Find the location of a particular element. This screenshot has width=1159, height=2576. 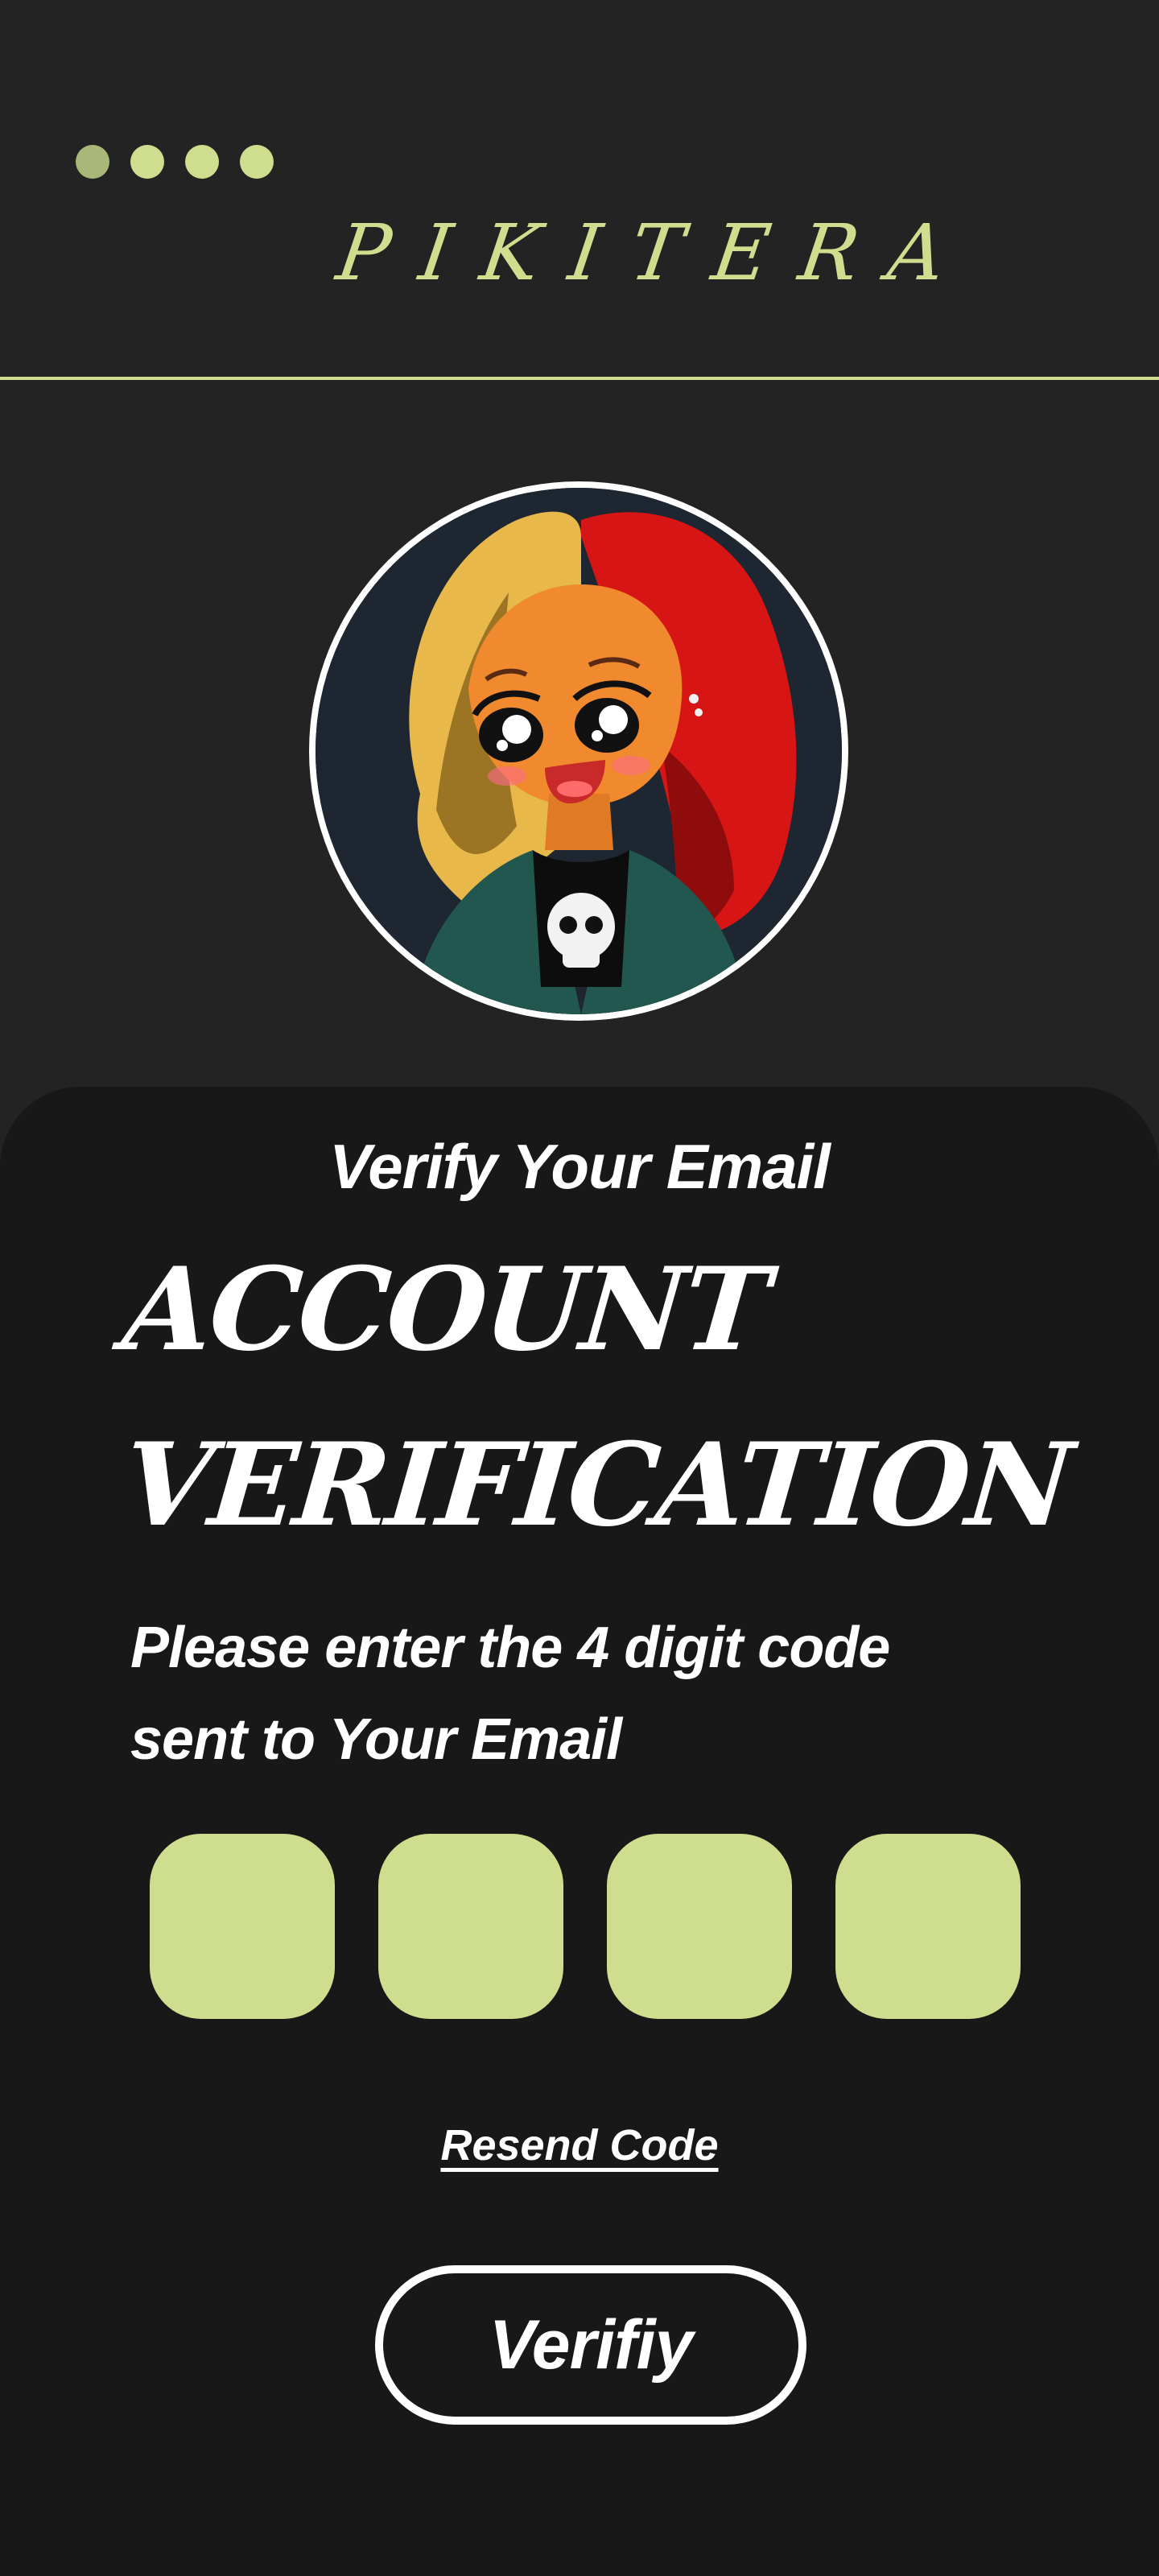

header-divider is located at coordinates (579, 378).